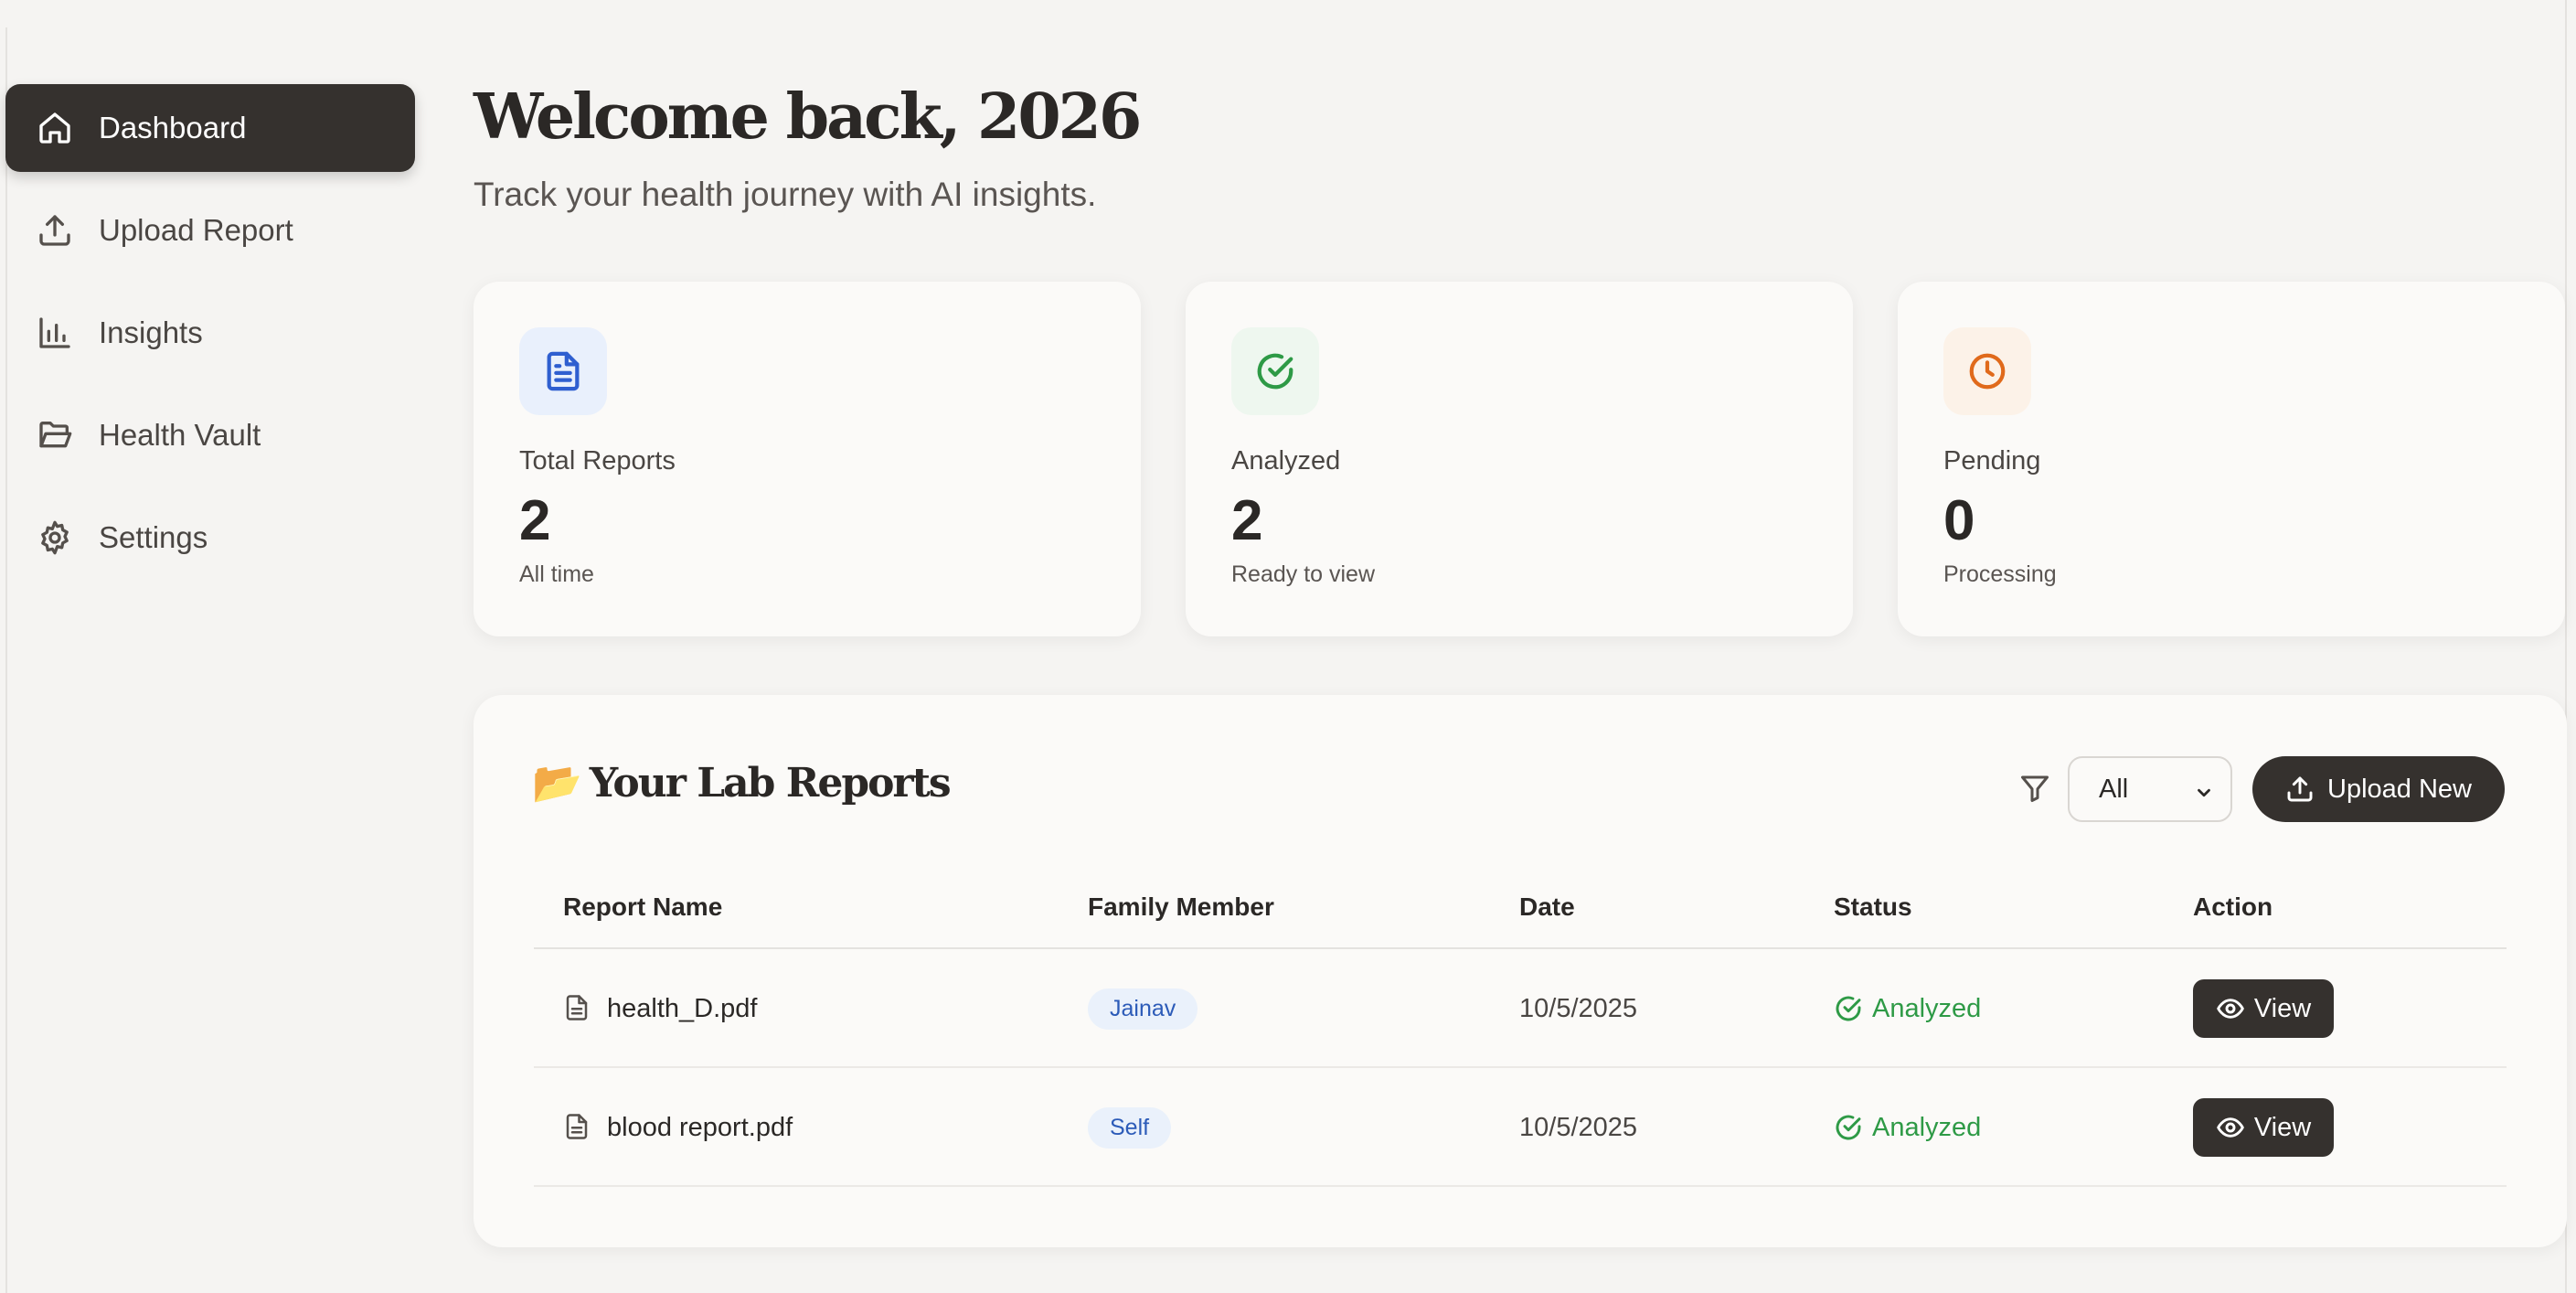 This screenshot has height=1293, width=2576. What do you see at coordinates (210, 333) in the screenshot?
I see `sidebar-item-insights: Insights` at bounding box center [210, 333].